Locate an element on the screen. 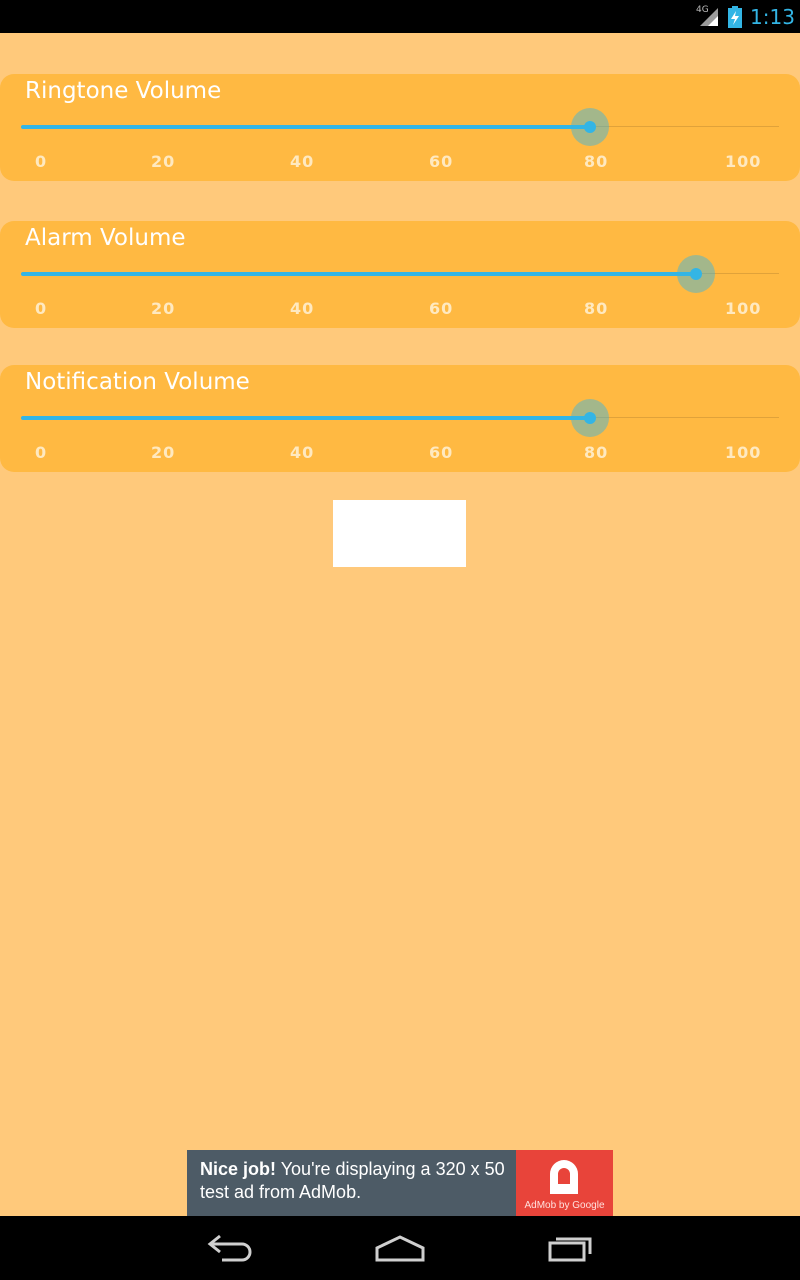 The image size is (800, 1280). navigation-bar is located at coordinates (400, 1248).